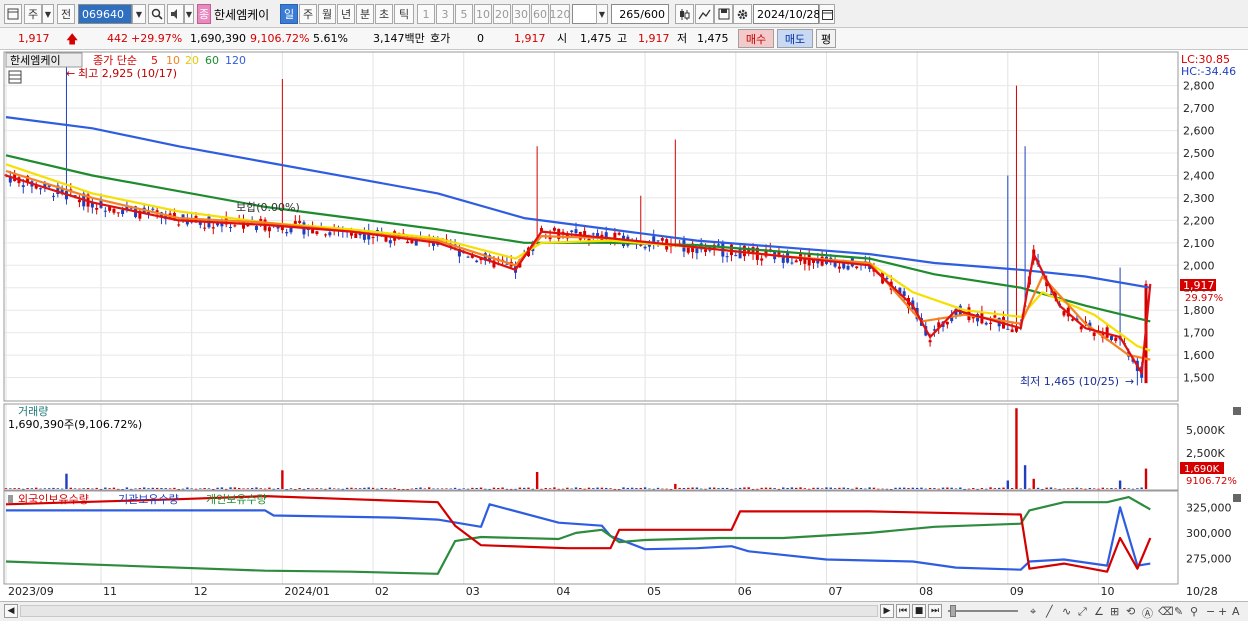 The image size is (1248, 621). What do you see at coordinates (1210, 611) in the screenshot?
I see `minus-icon: −` at bounding box center [1210, 611].